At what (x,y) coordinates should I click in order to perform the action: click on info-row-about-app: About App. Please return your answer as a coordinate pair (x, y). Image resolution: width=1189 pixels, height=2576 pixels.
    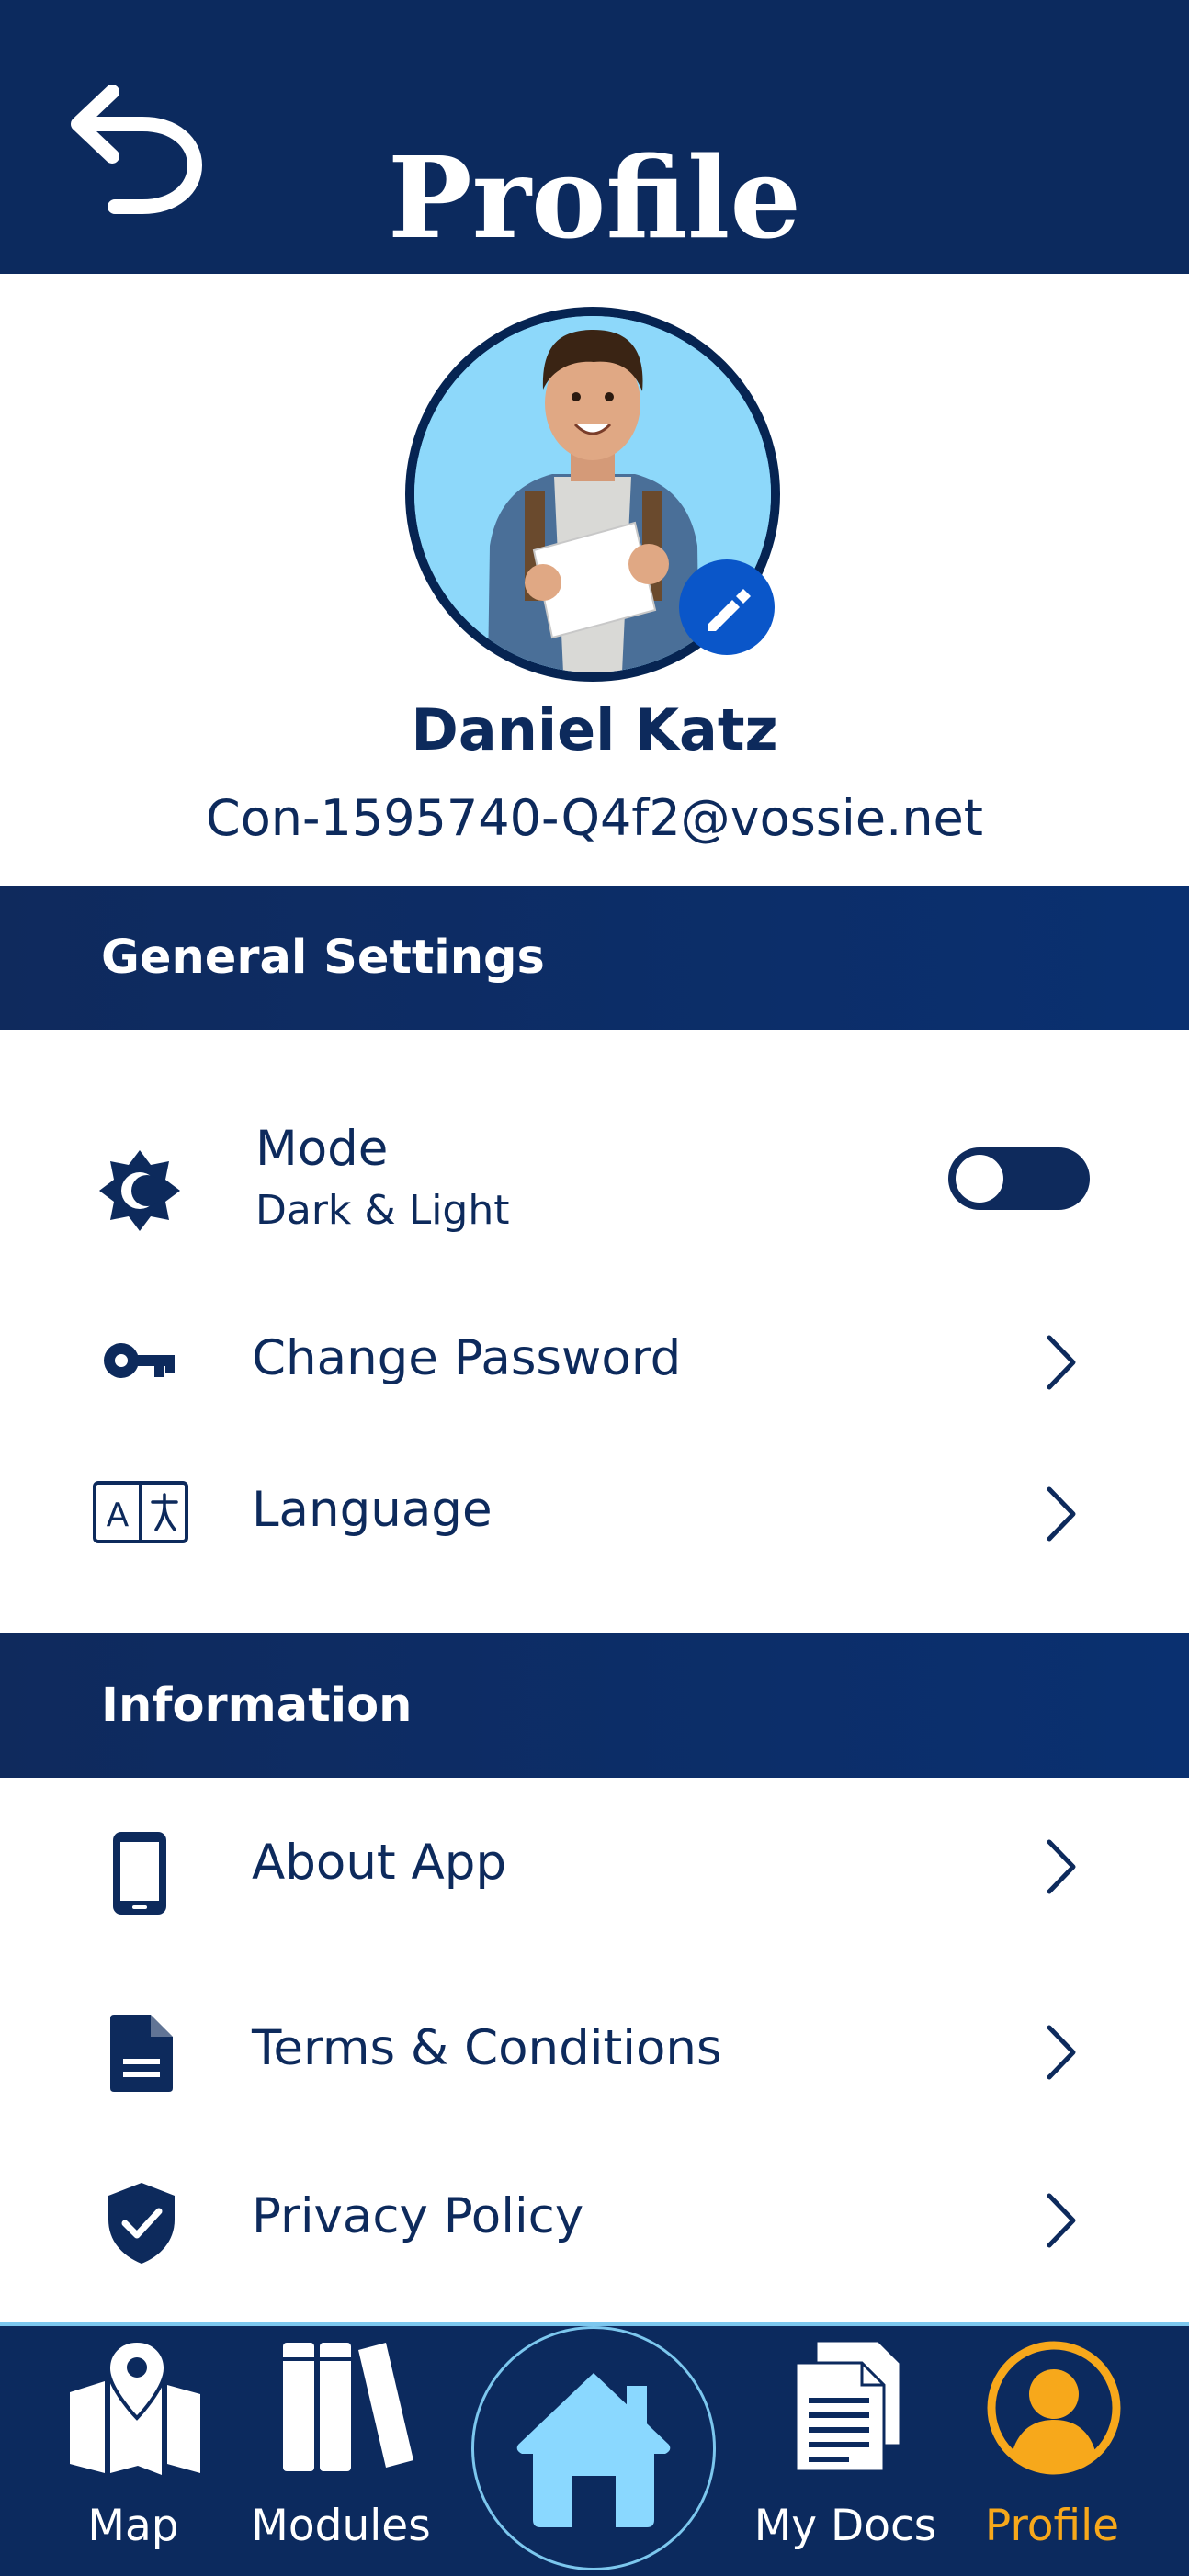
    Looking at the image, I should click on (594, 1869).